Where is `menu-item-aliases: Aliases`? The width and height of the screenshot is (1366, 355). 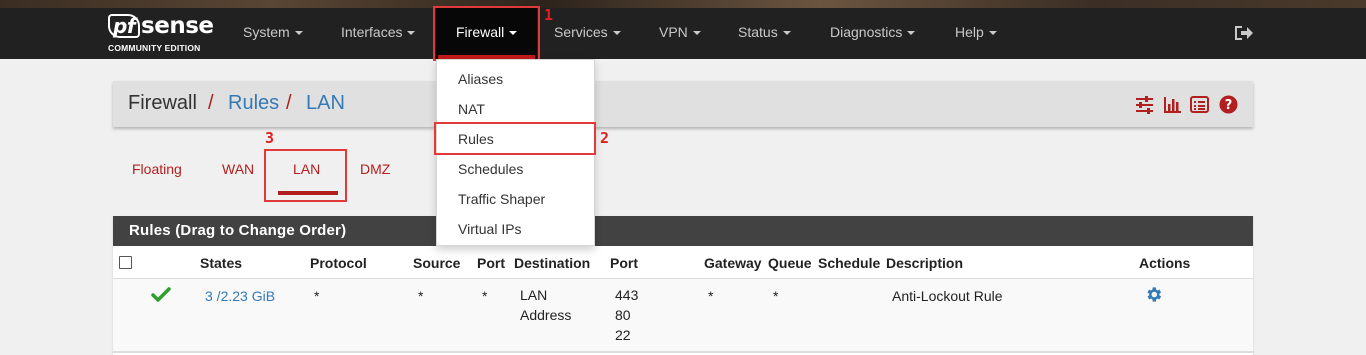 menu-item-aliases: Aliases is located at coordinates (480, 79).